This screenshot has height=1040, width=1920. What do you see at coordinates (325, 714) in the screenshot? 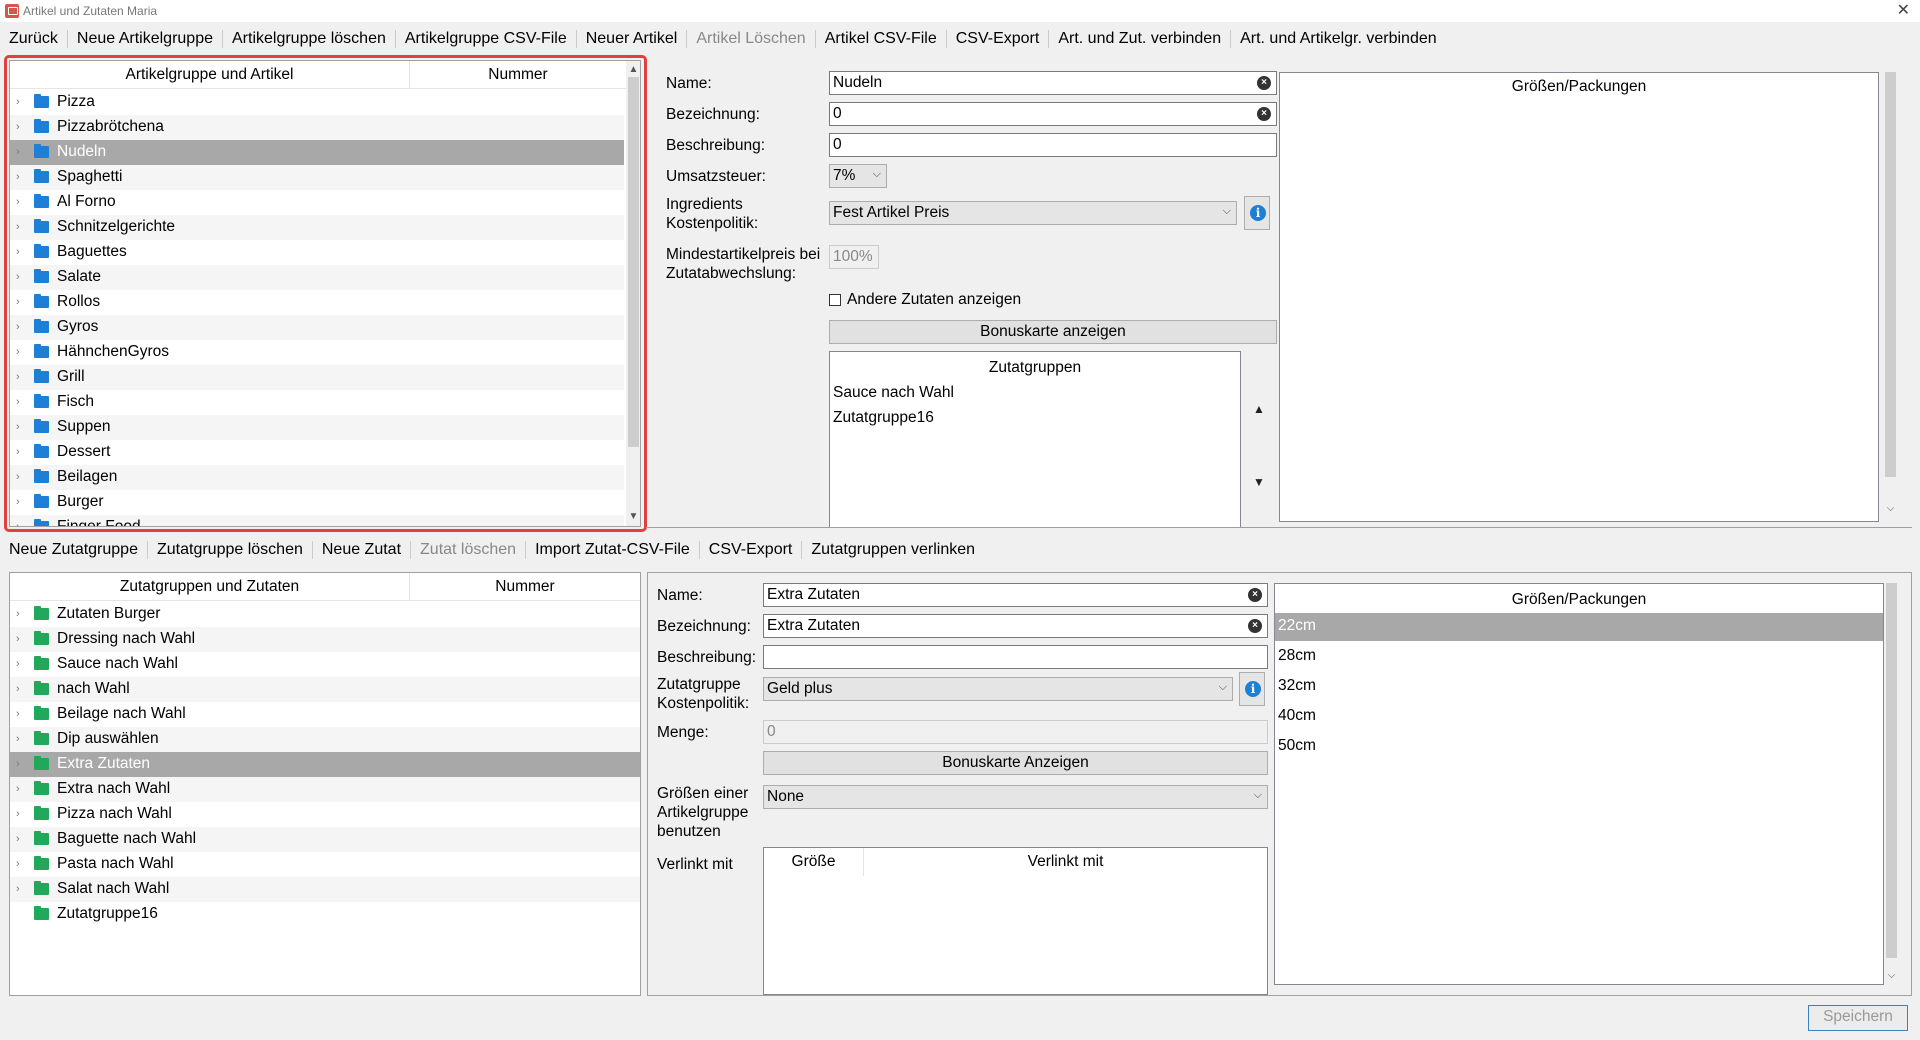
I see `tree-row: › Beilage nach Wahl` at bounding box center [325, 714].